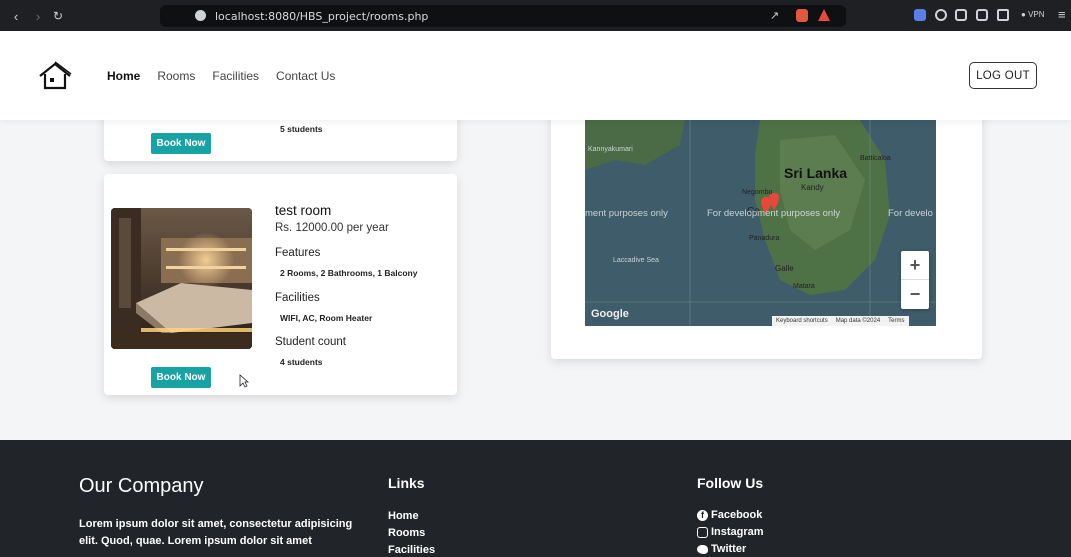 The image size is (1071, 557). I want to click on map-watermark: For development purposes only, so click(774, 213).